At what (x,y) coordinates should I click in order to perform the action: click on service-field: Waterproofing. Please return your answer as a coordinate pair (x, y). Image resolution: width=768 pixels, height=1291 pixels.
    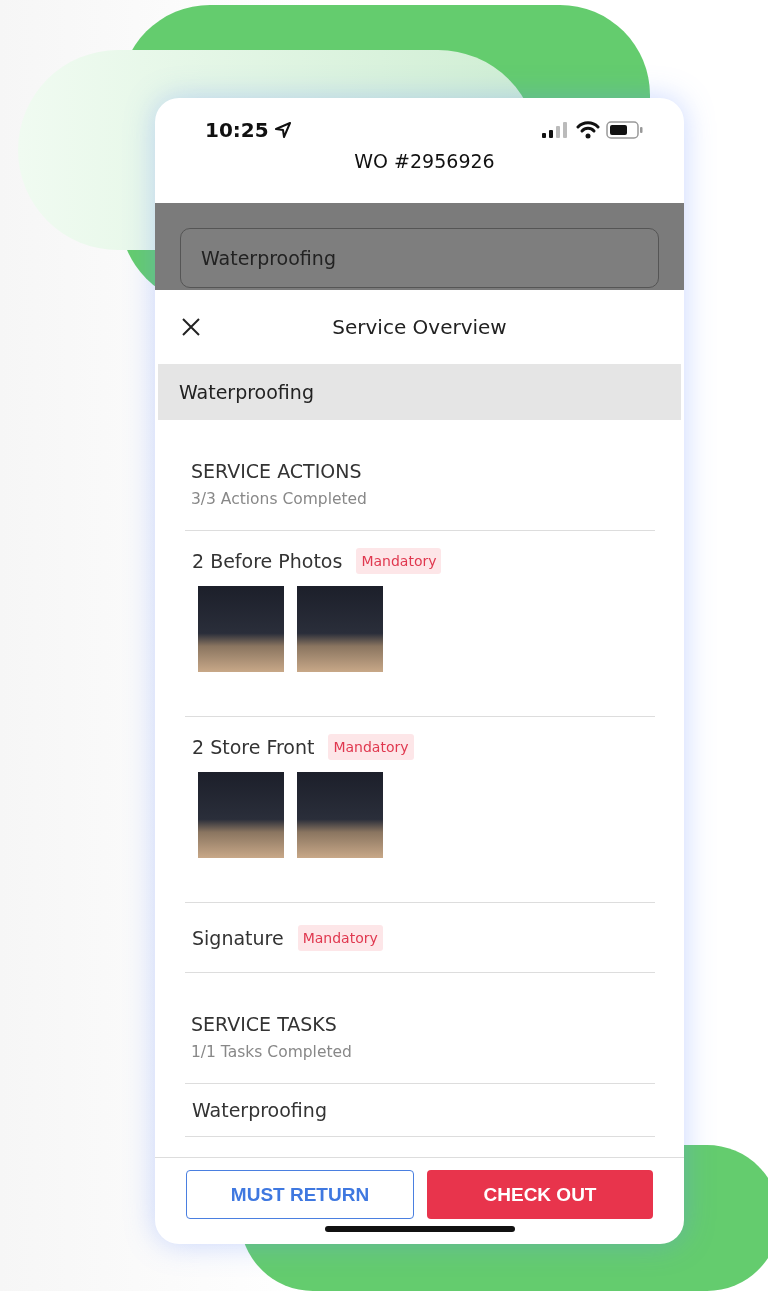
    Looking at the image, I should click on (419, 258).